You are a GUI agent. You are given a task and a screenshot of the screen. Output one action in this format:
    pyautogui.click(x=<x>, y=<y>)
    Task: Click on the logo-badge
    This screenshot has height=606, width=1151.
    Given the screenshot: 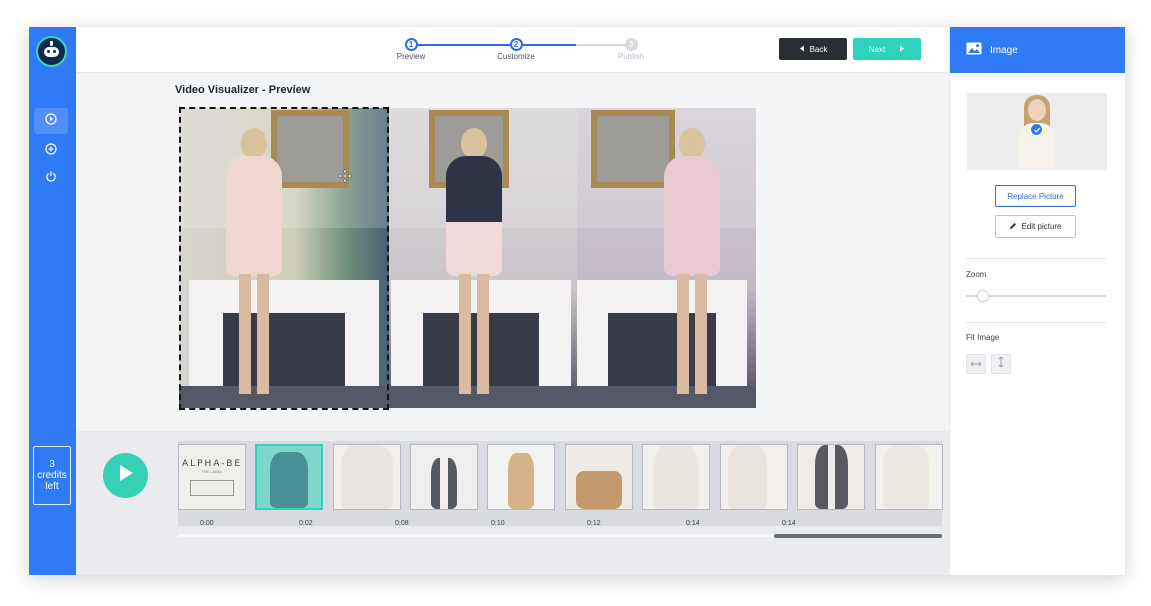 What is the action you would take?
    pyautogui.click(x=212, y=488)
    